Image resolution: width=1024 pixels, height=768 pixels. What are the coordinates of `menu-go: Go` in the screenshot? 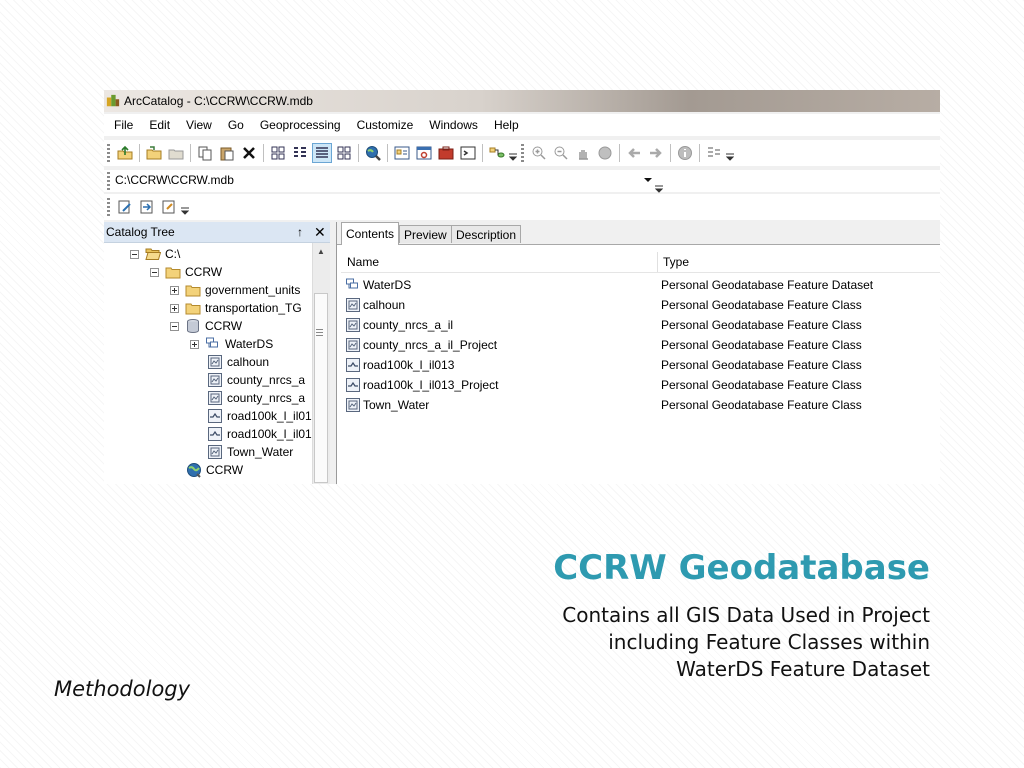 It's located at (236, 125).